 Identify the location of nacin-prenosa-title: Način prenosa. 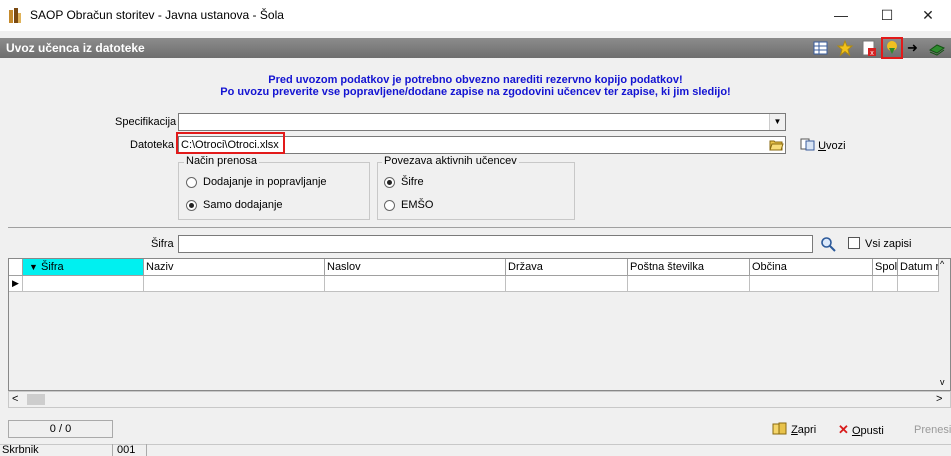
(221, 161).